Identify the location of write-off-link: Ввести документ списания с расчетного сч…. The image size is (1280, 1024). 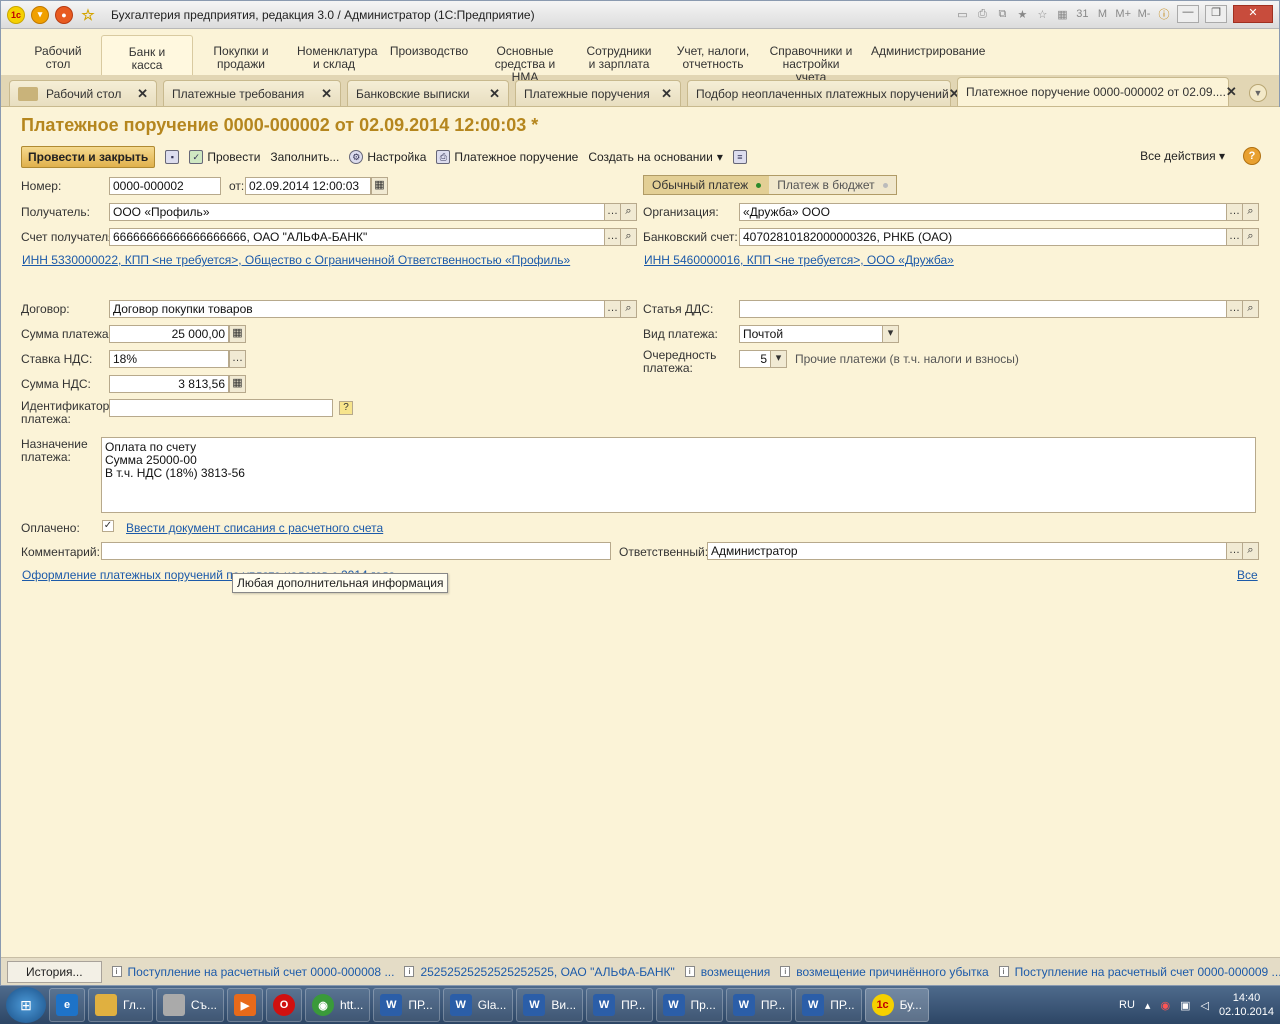
(254, 528).